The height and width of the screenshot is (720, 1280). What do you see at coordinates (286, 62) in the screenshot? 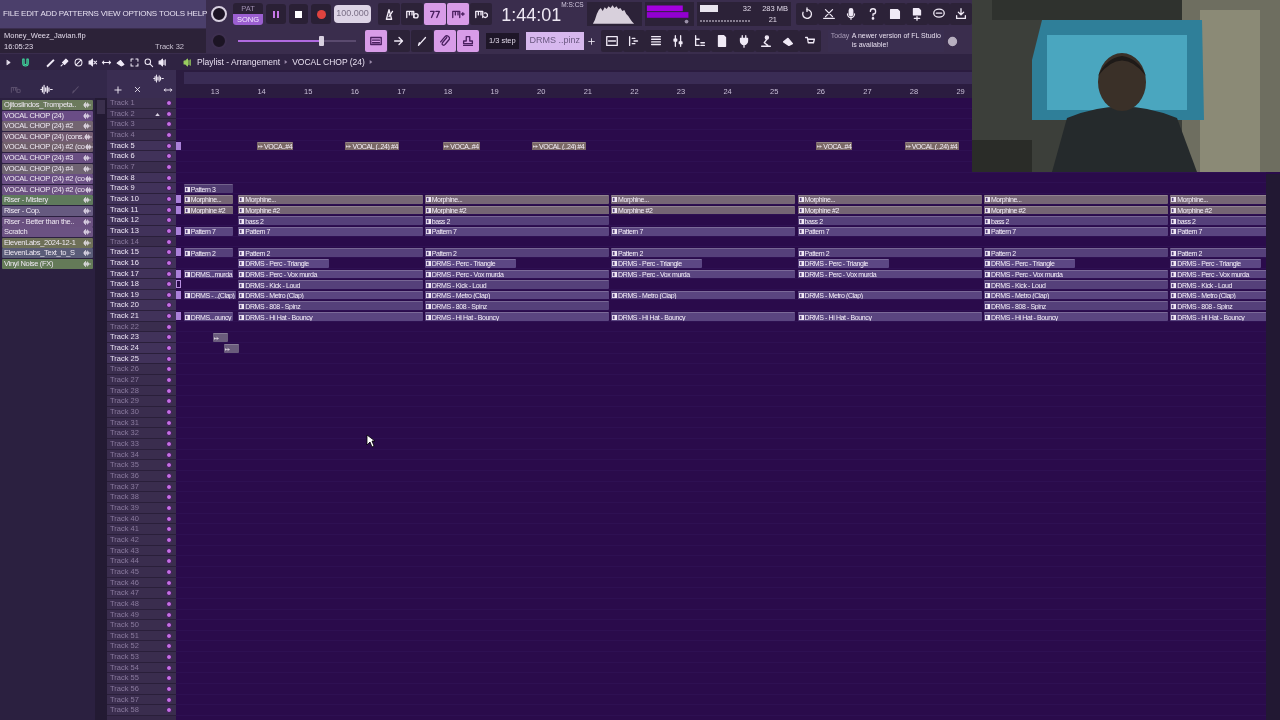
I see `chevron-icon` at bounding box center [286, 62].